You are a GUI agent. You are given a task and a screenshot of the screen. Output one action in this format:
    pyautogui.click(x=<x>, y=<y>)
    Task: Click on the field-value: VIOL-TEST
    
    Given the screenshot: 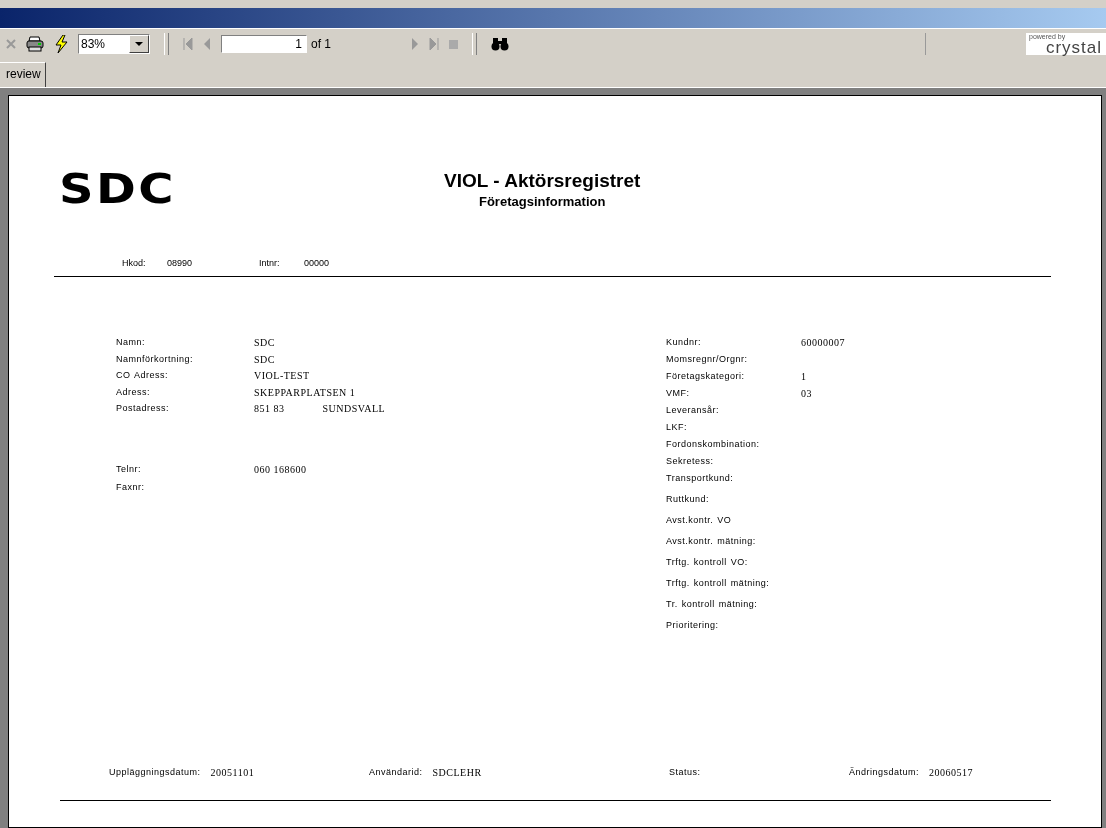 What is the action you would take?
    pyautogui.click(x=282, y=376)
    